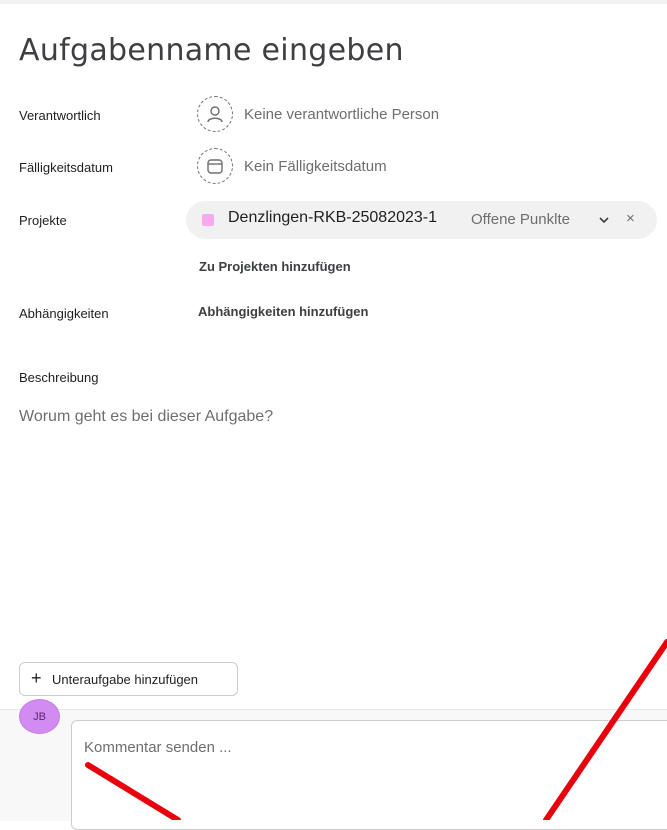  I want to click on add-subtask-label: Unteraufgabe hinzufügen, so click(125, 679).